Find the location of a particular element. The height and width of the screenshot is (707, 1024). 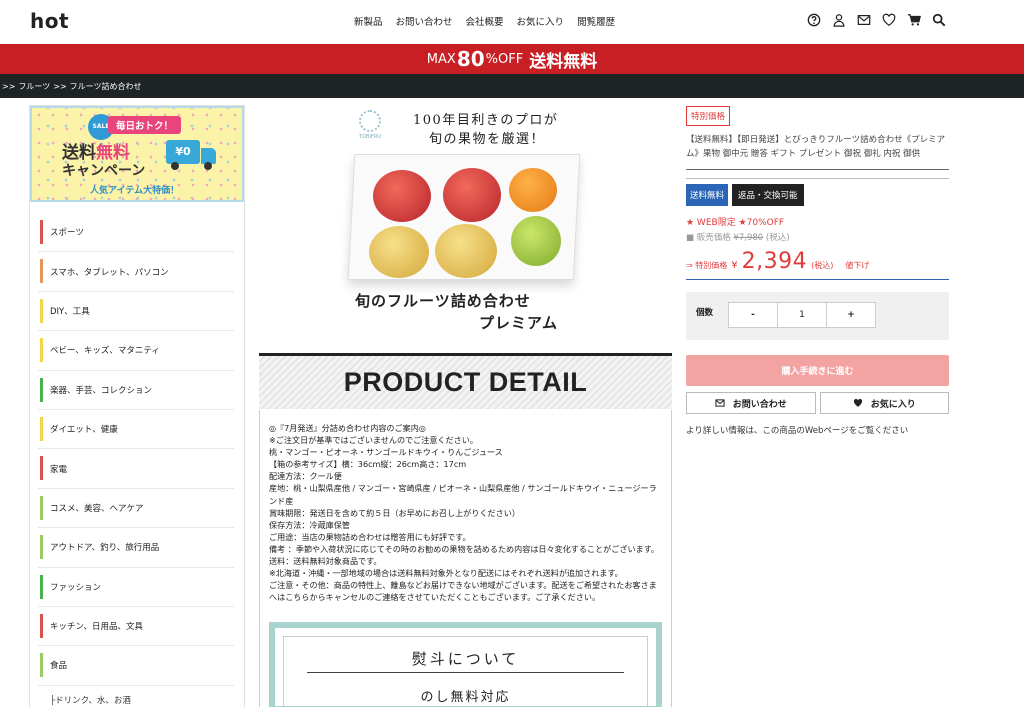

promo-percent: 80 is located at coordinates (470, 59).